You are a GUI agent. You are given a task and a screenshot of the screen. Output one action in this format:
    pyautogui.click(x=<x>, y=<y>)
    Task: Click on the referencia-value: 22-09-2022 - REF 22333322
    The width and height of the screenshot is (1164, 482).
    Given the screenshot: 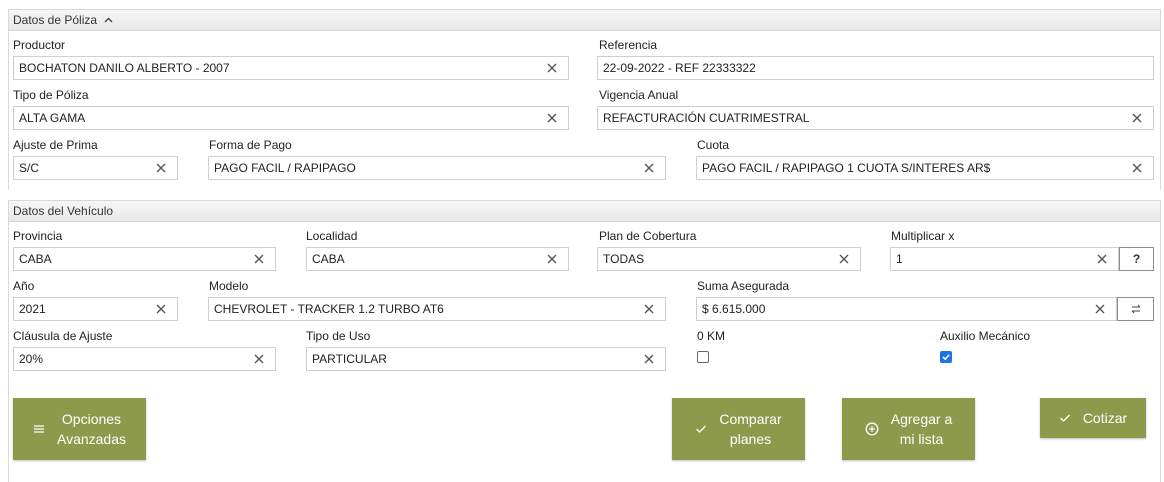 What is the action you would take?
    pyautogui.click(x=679, y=68)
    